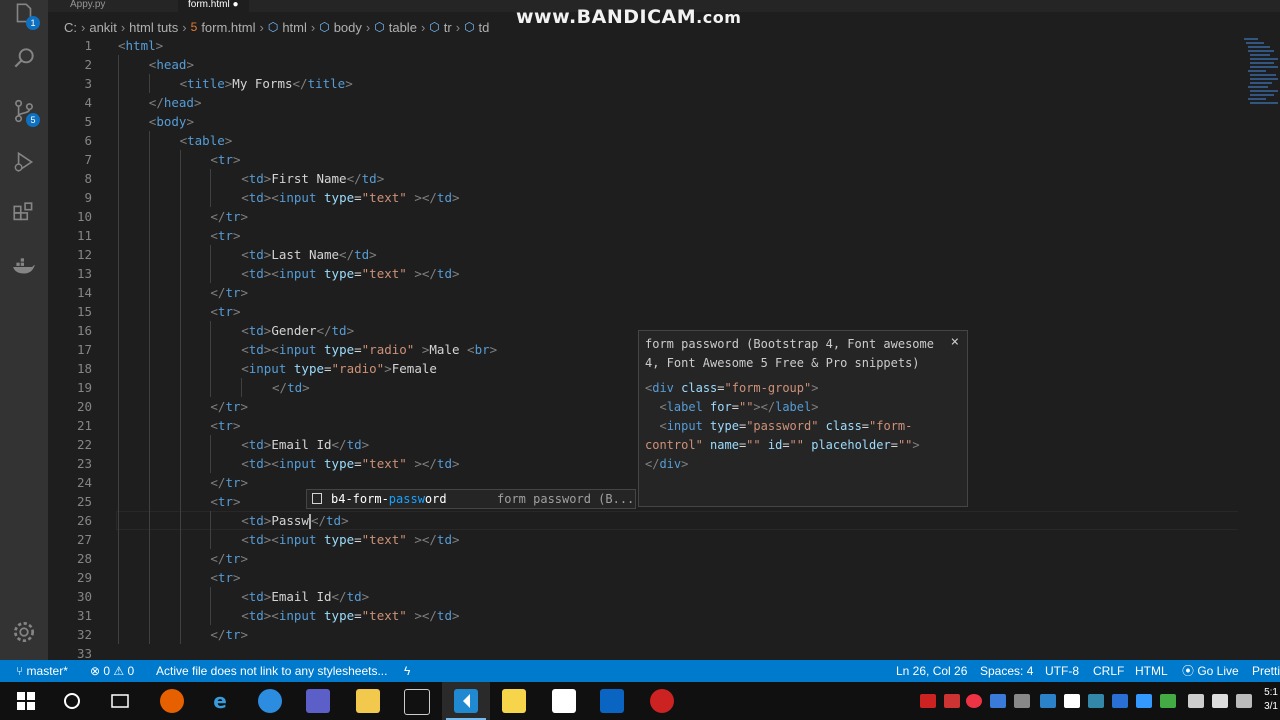  Describe the element at coordinates (1006, 671) in the screenshot. I see `indentation-status: Spaces: 4` at that location.